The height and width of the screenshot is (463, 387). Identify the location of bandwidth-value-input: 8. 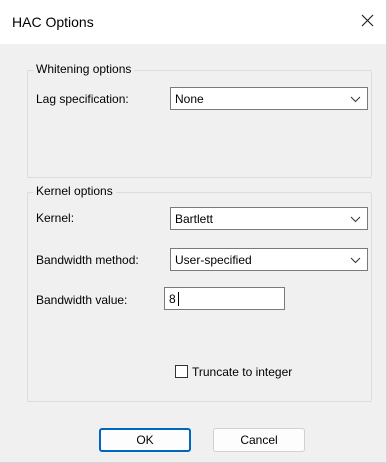
(224, 298).